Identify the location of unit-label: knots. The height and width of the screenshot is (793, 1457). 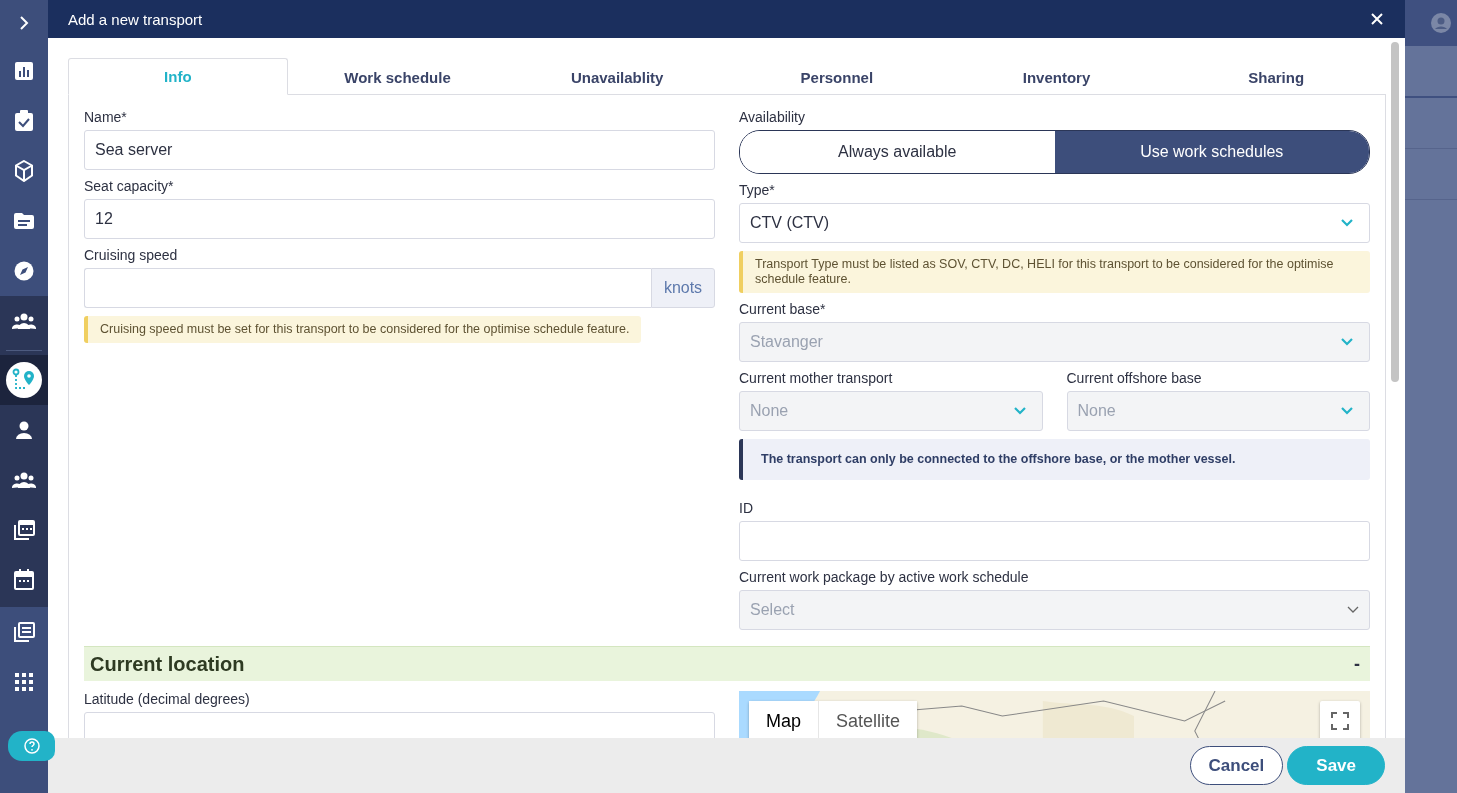
(683, 288).